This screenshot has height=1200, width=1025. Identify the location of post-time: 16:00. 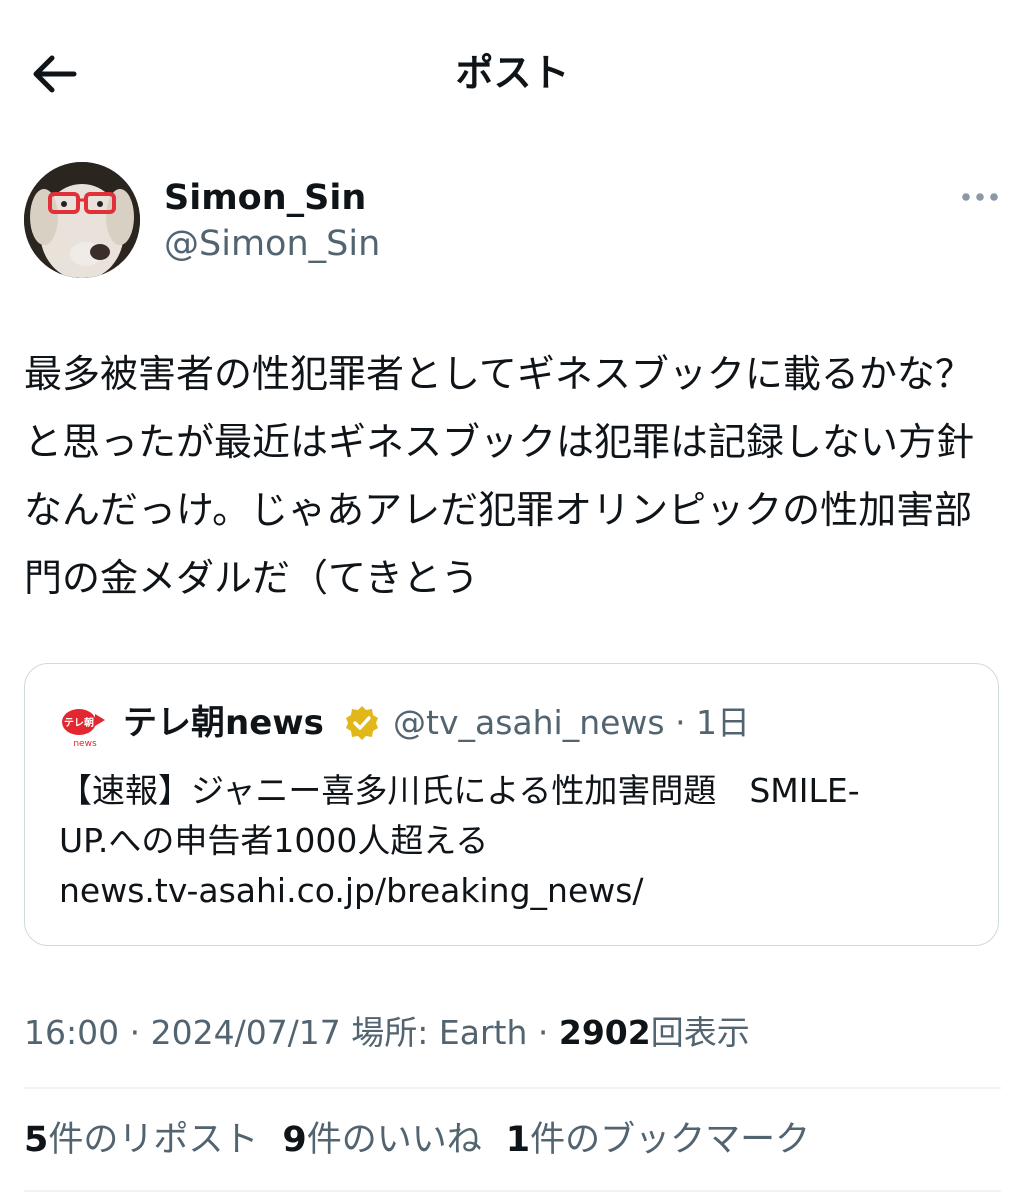
(71, 1032).